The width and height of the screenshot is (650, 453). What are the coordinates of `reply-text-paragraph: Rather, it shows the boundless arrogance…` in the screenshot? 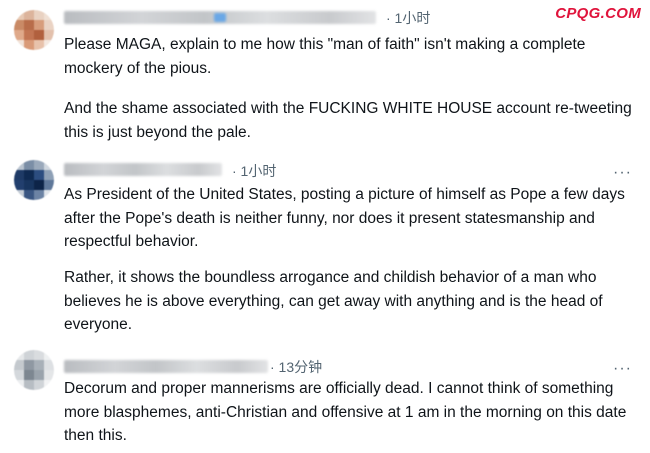 It's located at (335, 301).